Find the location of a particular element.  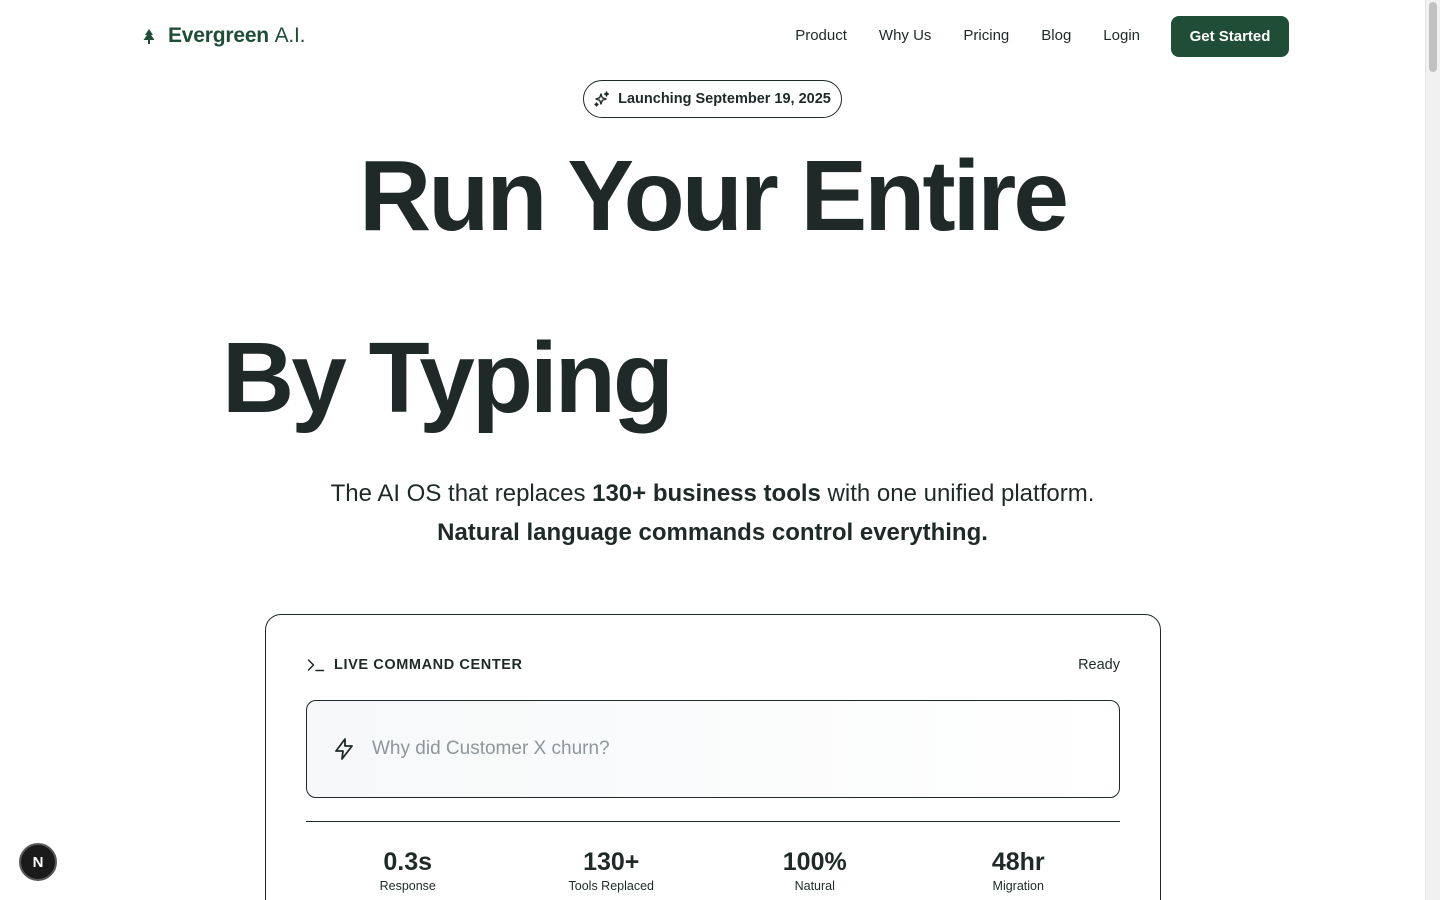

hero-headline-line-2: By Typing is located at coordinates (448, 378).